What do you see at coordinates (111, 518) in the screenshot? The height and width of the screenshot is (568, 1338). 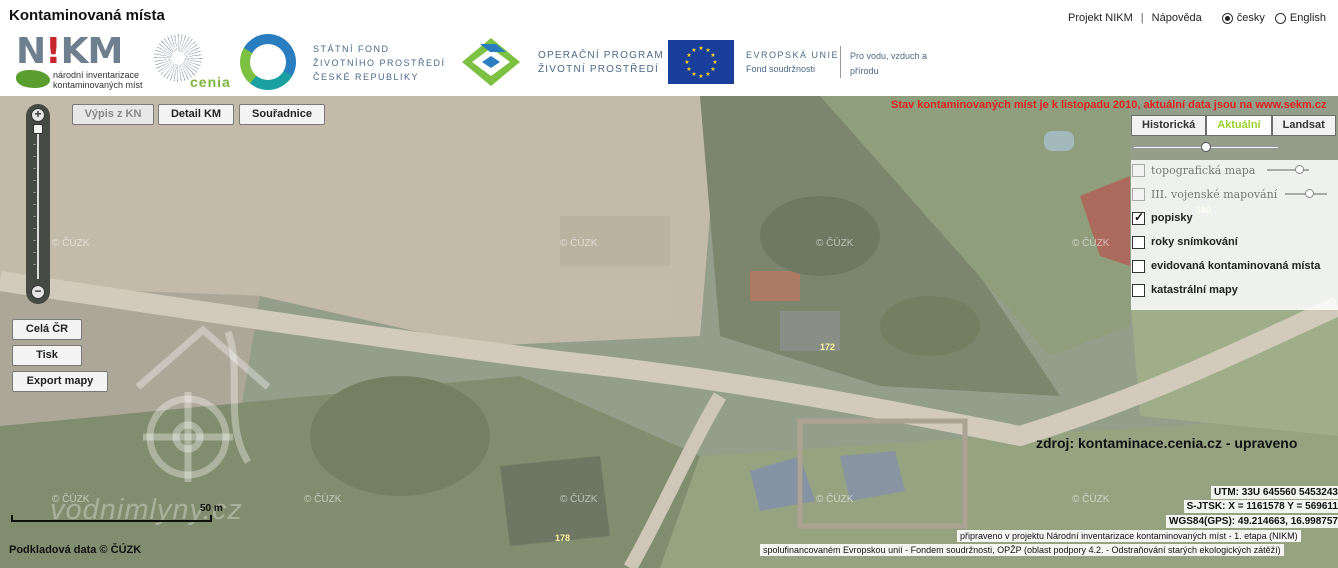 I see `scale-bar` at bounding box center [111, 518].